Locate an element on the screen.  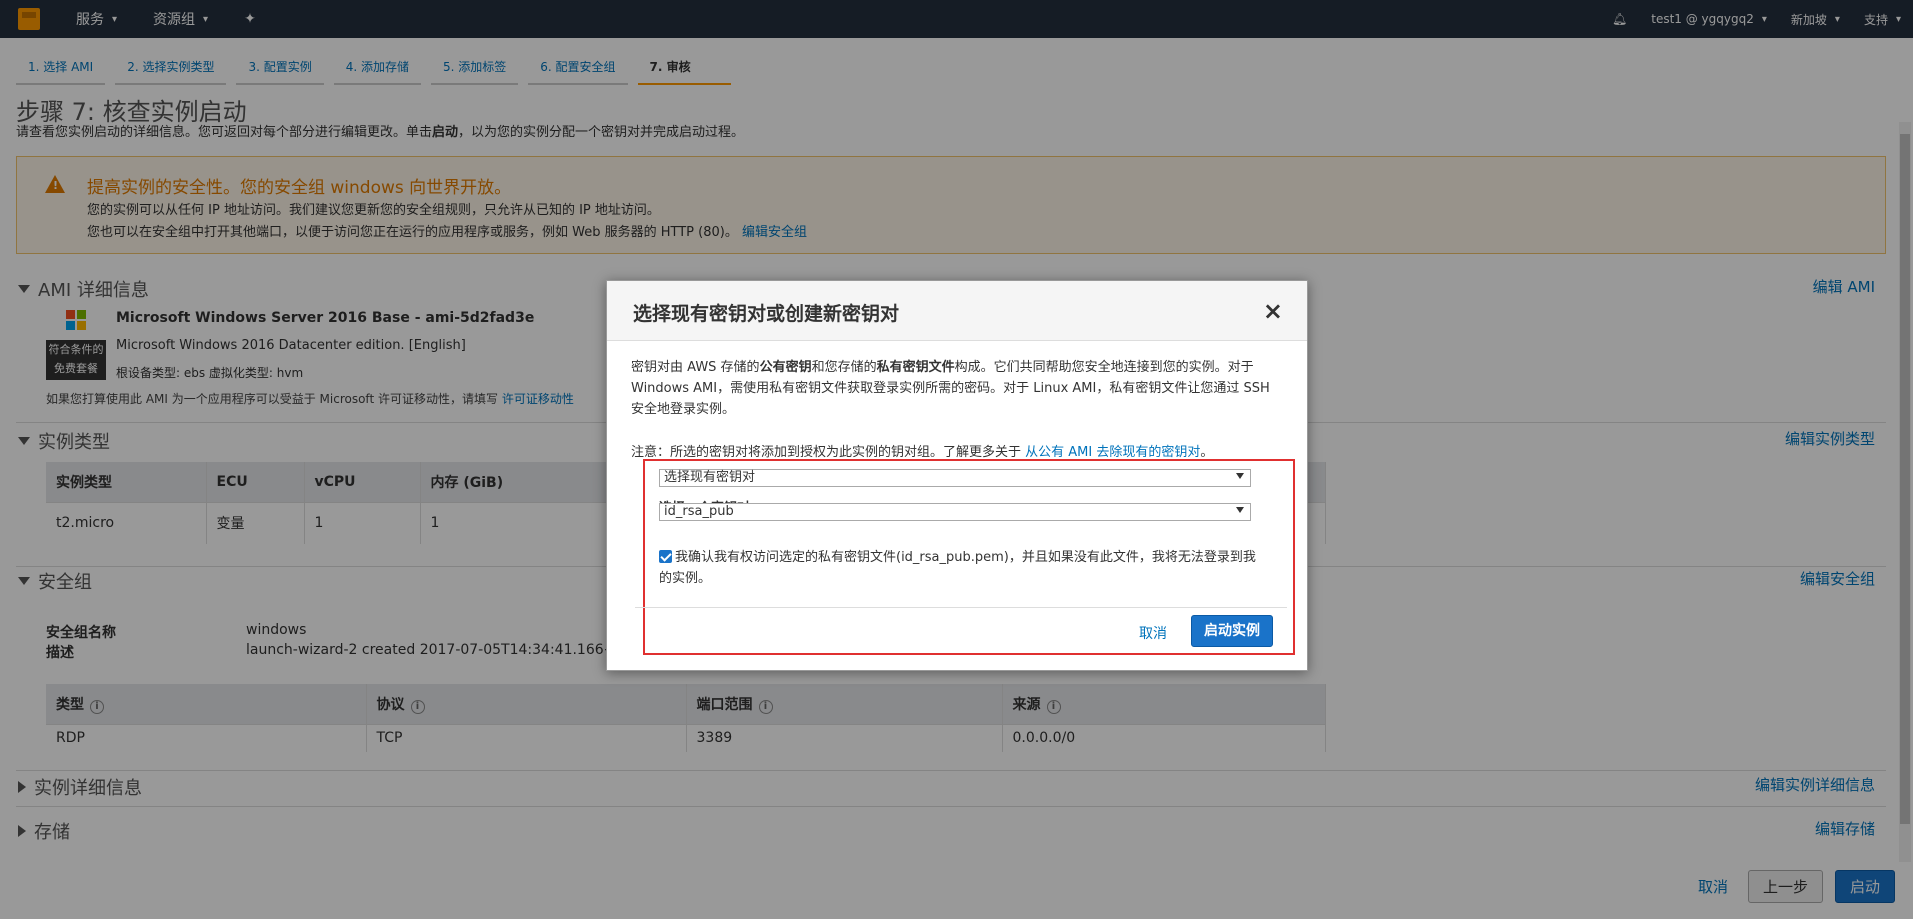
launch-instance-button: 启动实例 is located at coordinates (1232, 631).